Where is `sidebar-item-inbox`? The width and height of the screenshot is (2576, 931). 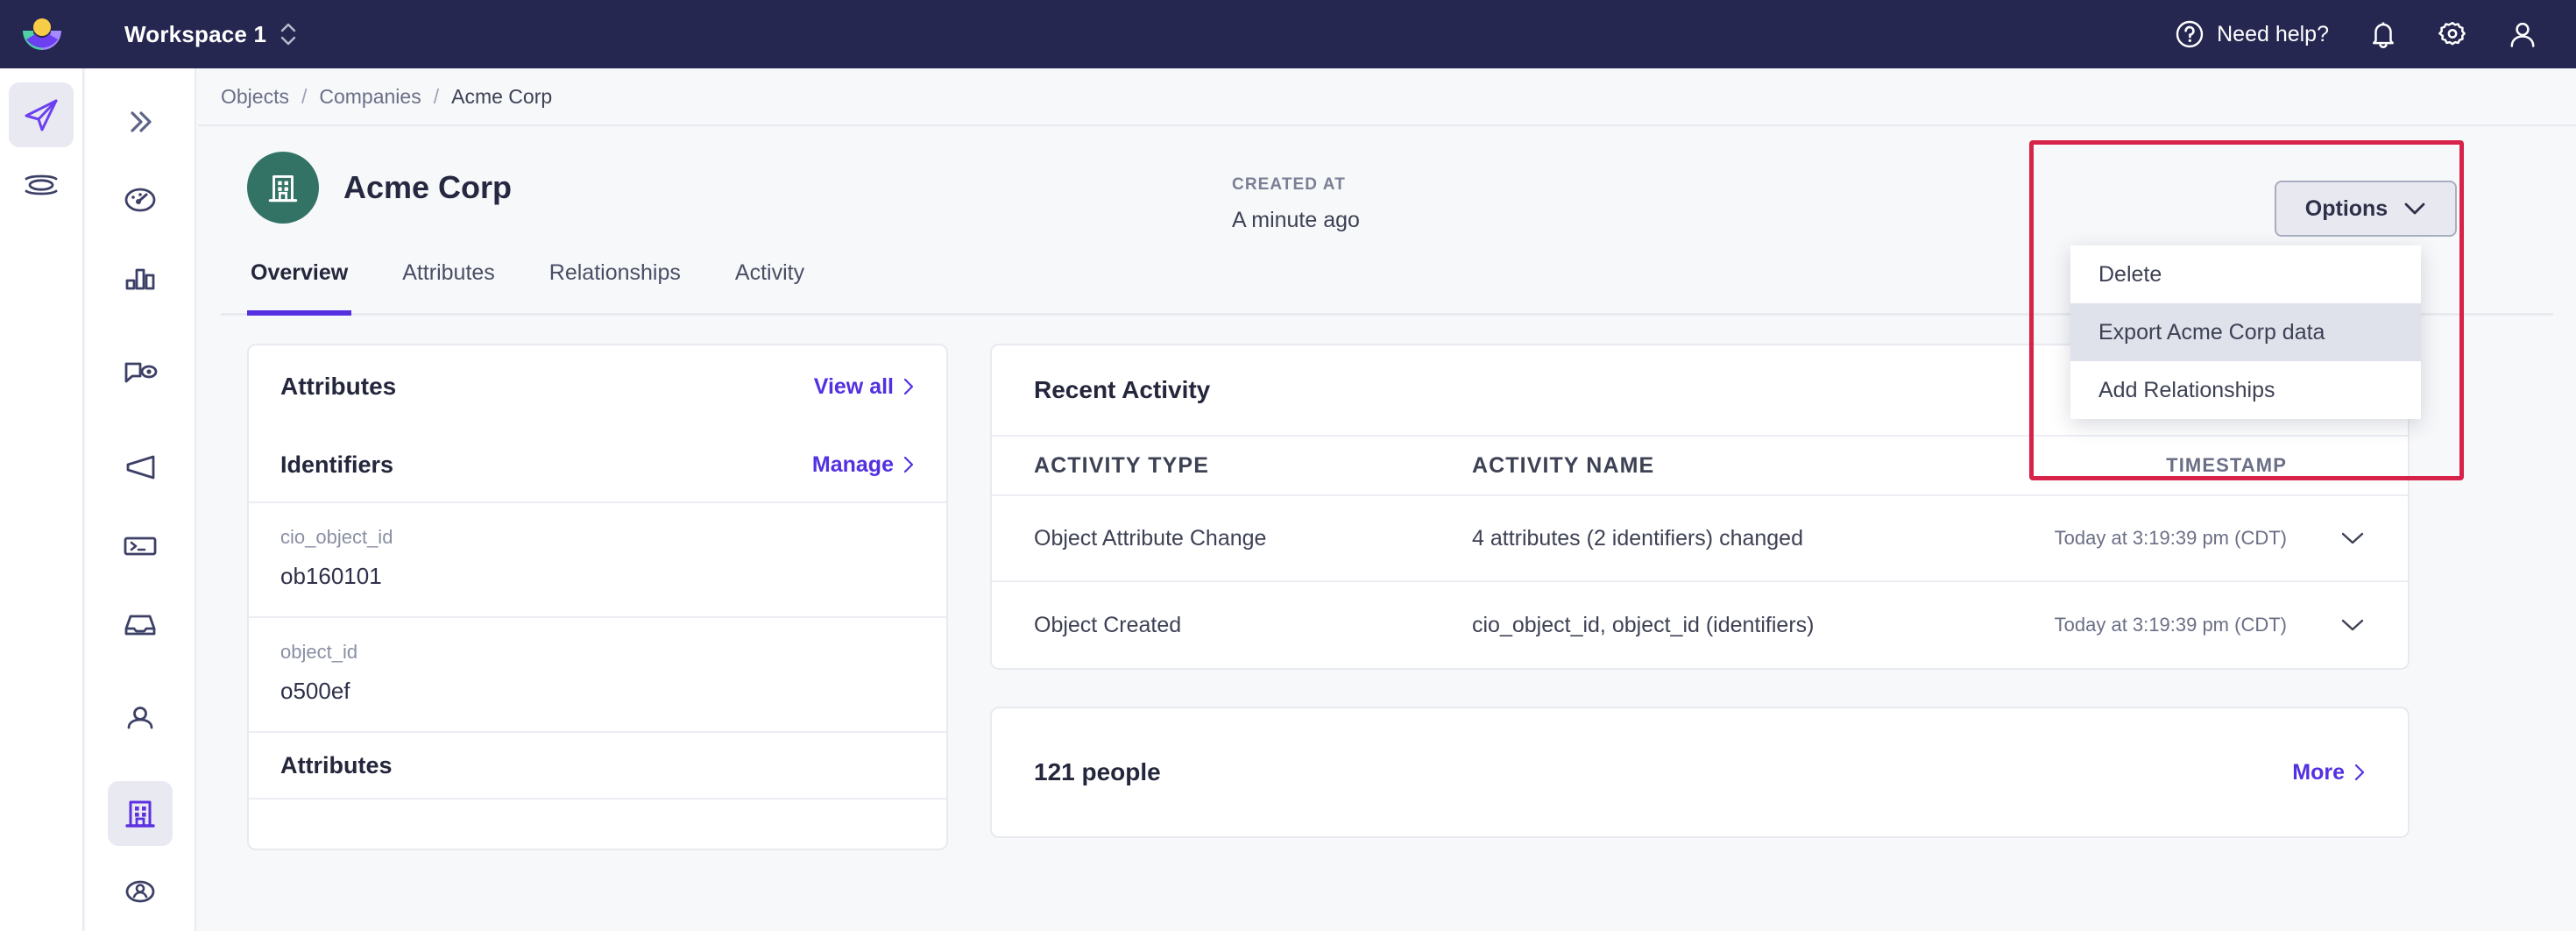 sidebar-item-inbox is located at coordinates (140, 624).